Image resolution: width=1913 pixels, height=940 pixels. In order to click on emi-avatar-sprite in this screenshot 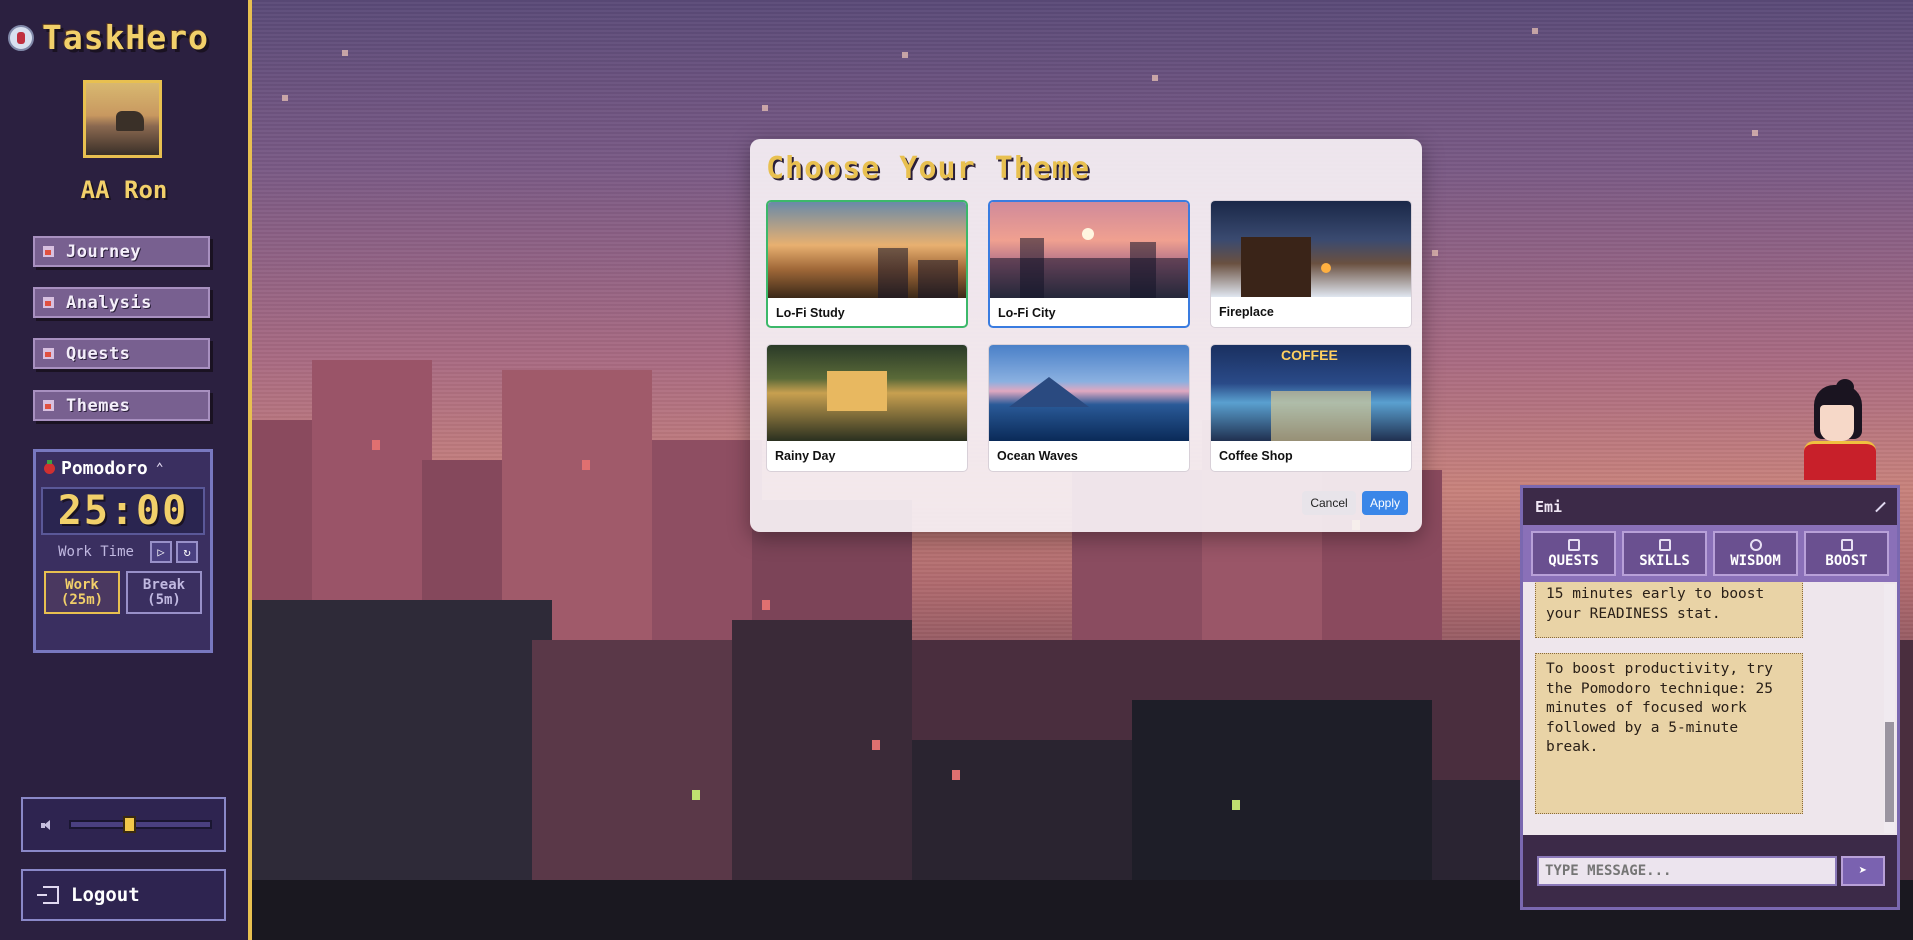, I will do `click(1845, 429)`.